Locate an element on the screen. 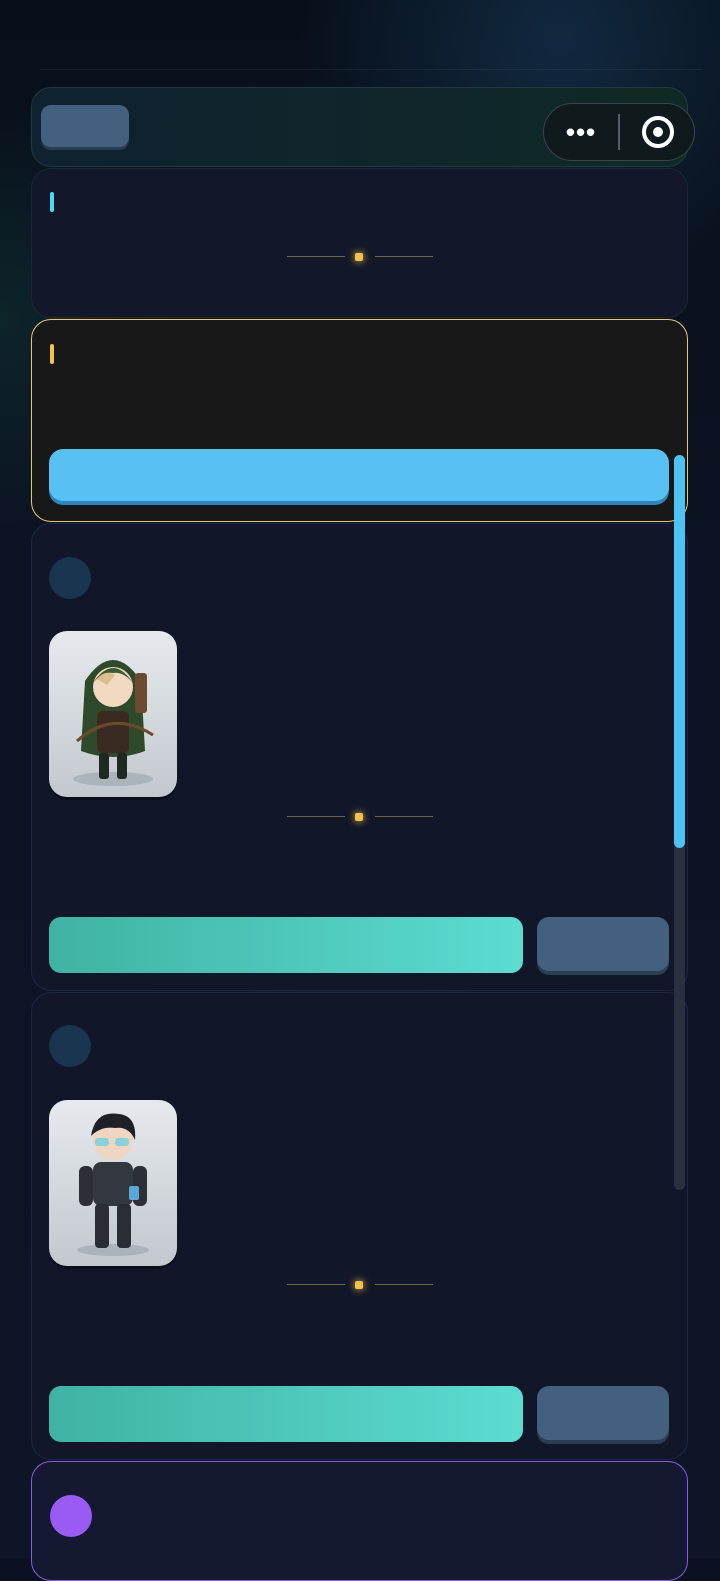 The width and height of the screenshot is (720, 1581). miniprogram-capsule: ••• is located at coordinates (619, 132).